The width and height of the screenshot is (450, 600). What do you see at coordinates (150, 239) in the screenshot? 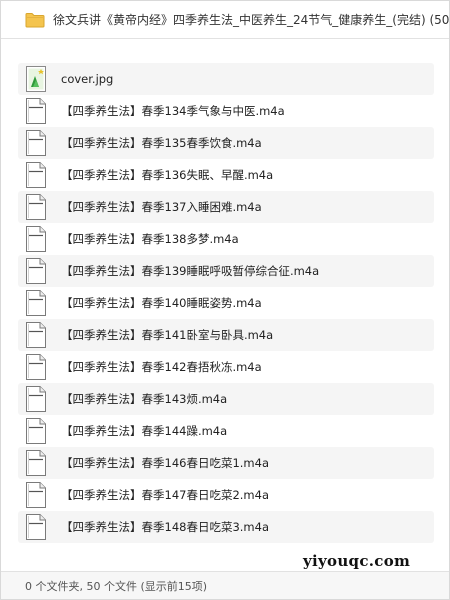
I see `file-name: 【四季养生法】春季138多梦.m4a` at bounding box center [150, 239].